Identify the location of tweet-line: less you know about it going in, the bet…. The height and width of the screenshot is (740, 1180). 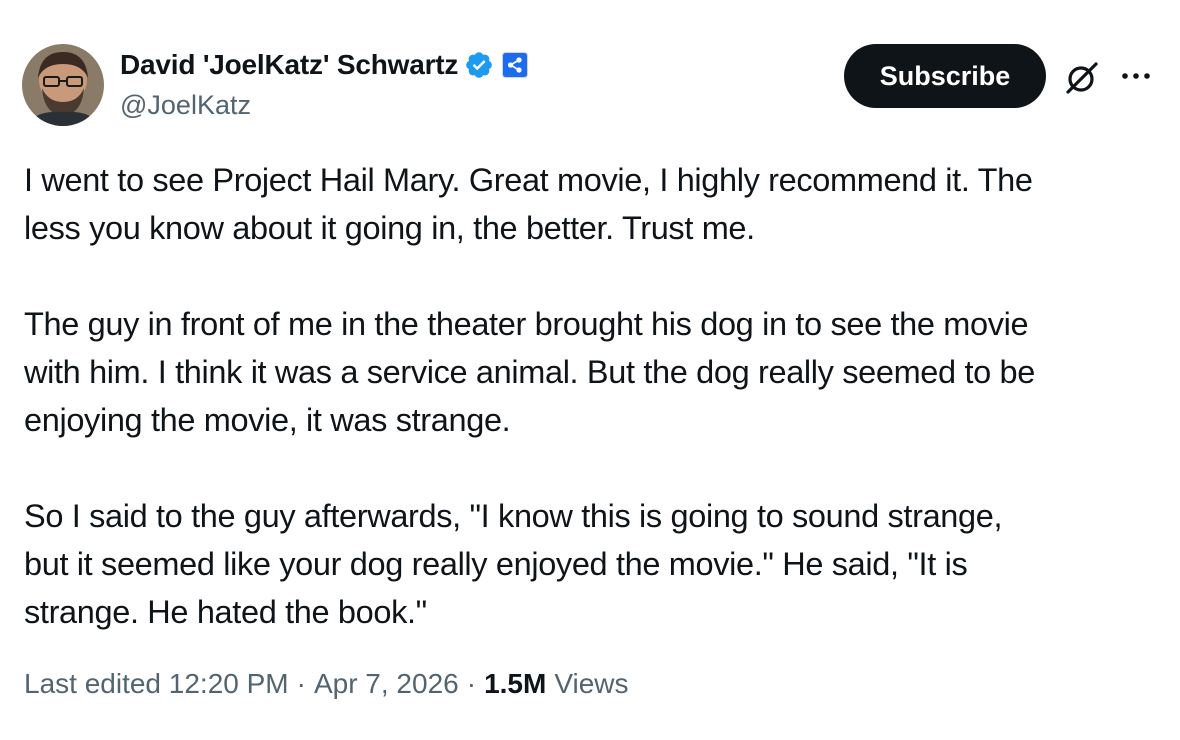
(389, 228).